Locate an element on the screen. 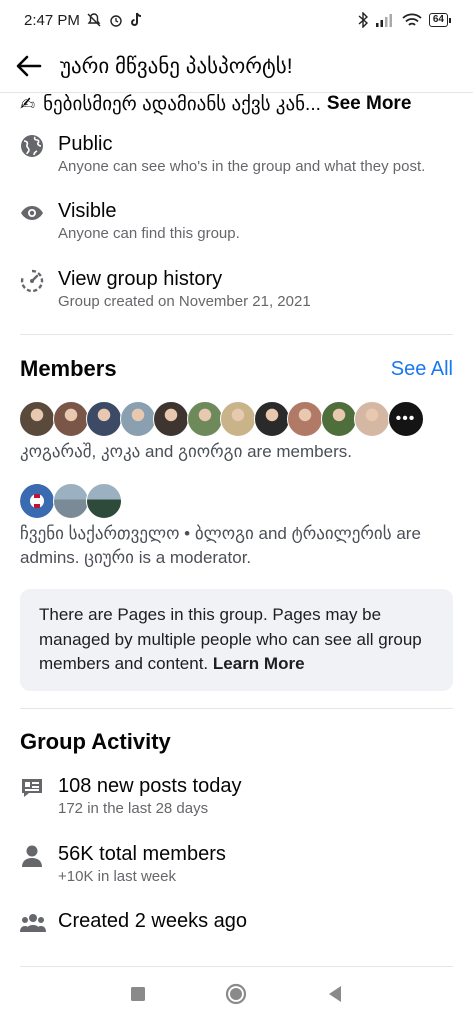 This screenshot has height=1024, width=473. admin-avatars is located at coordinates (236, 501).